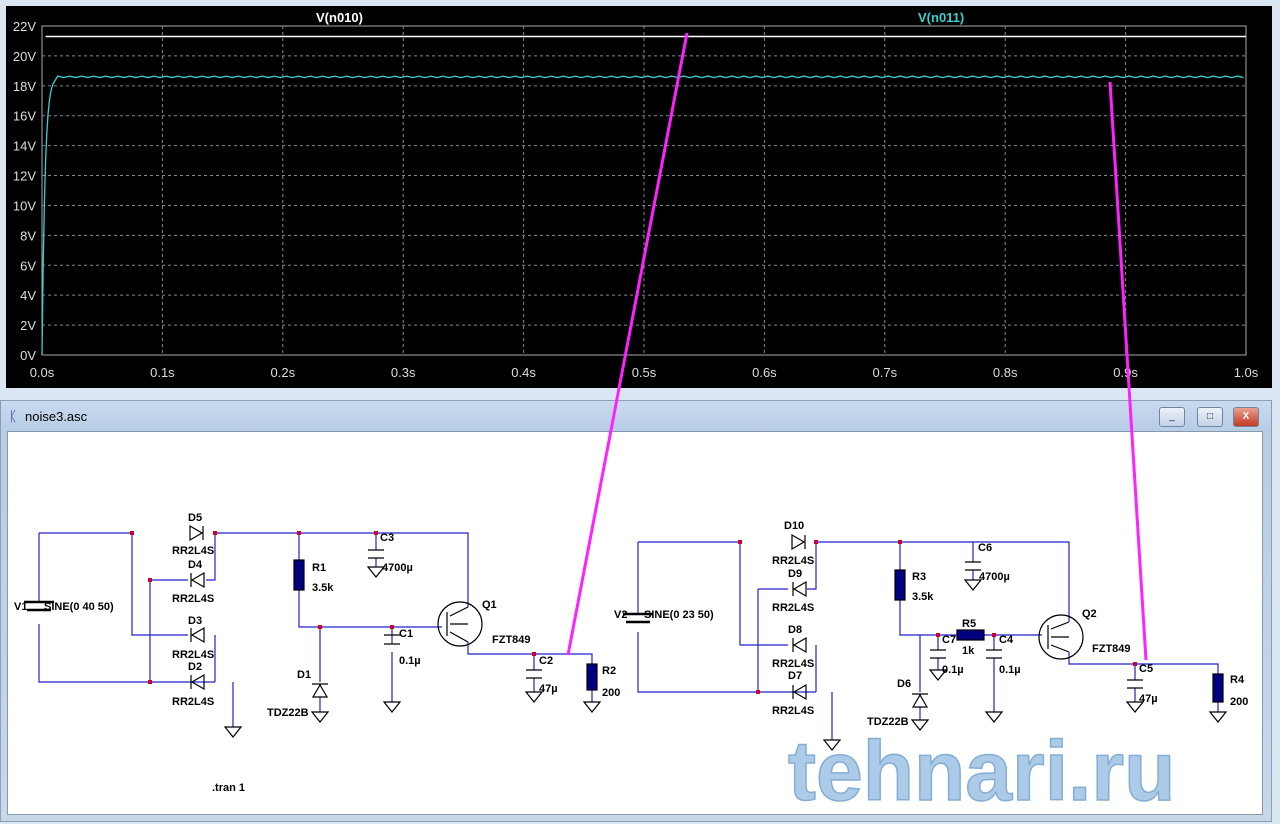  Describe the element at coordinates (42, 372) in the screenshot. I see `x-tick-label: 0.0s` at that location.